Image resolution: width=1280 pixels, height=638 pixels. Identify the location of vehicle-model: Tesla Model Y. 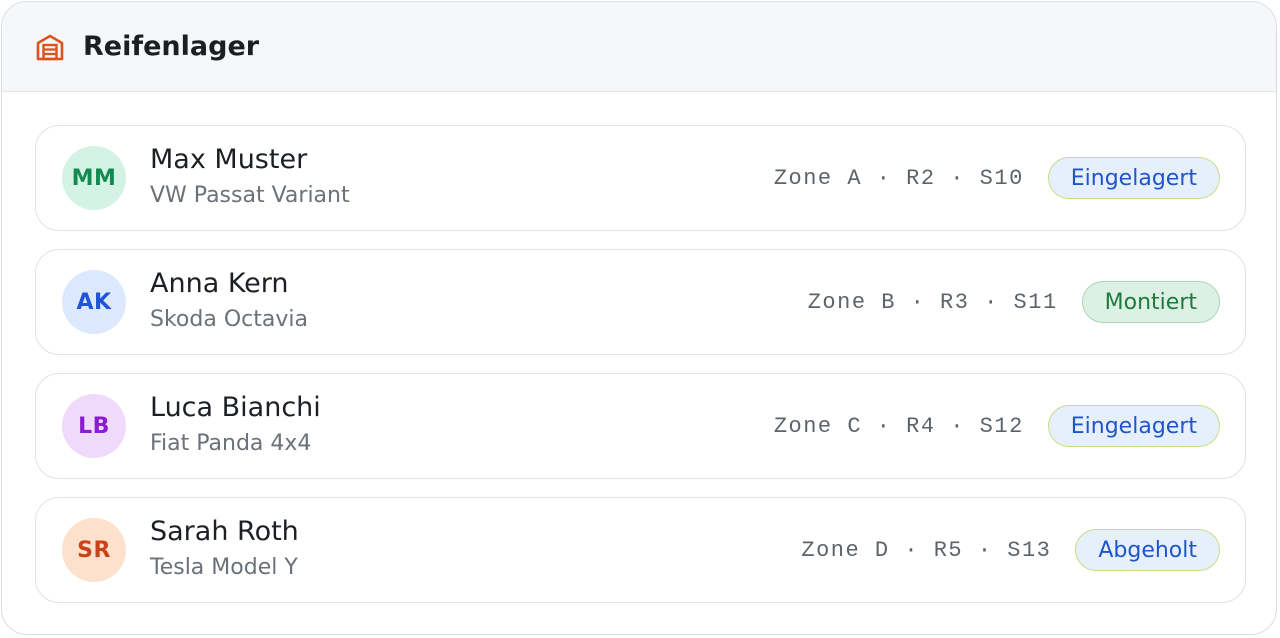
(224, 567).